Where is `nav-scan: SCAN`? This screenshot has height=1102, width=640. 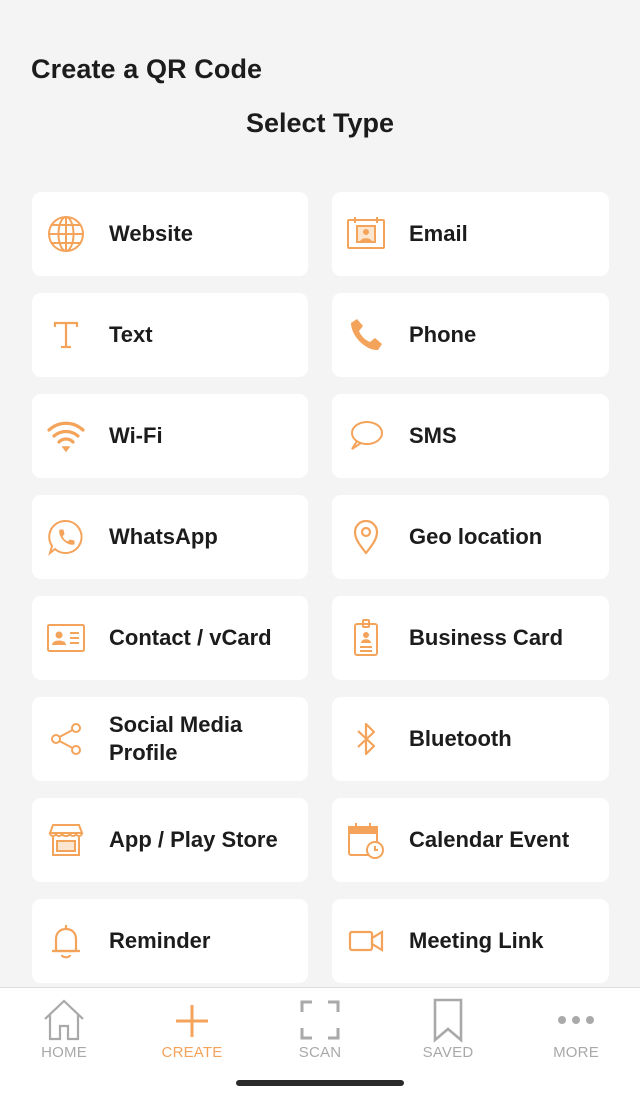 nav-scan: SCAN is located at coordinates (320, 1032).